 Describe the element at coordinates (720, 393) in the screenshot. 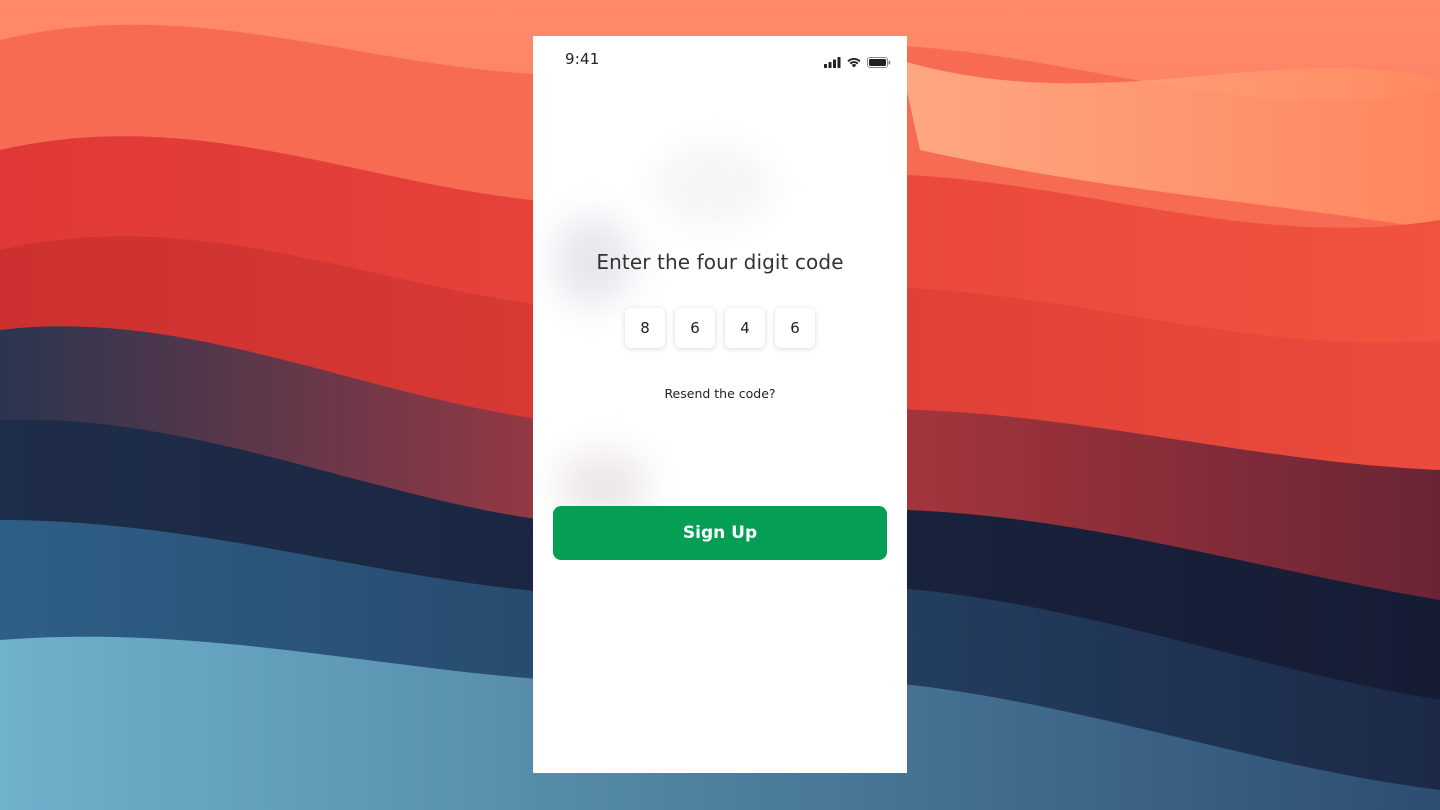

I see `resend-code-link: Resend the code?` at that location.